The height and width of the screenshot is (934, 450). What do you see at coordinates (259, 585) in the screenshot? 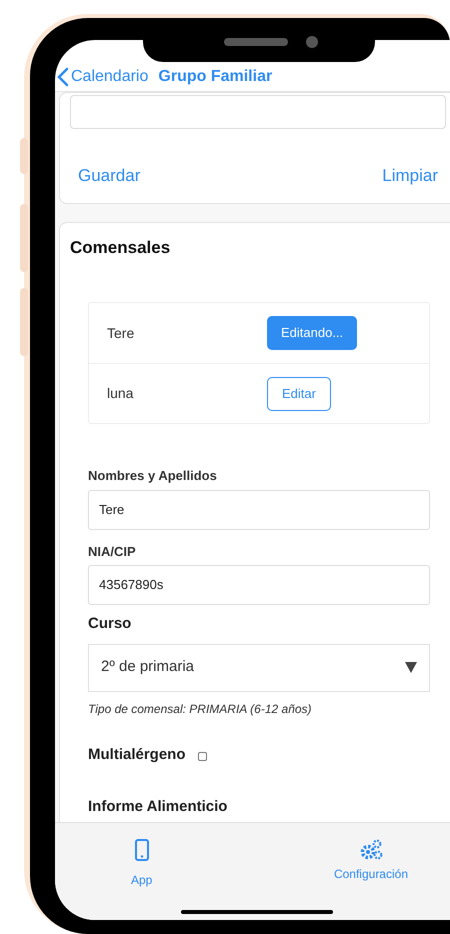
I see `input-field: 43567890s` at bounding box center [259, 585].